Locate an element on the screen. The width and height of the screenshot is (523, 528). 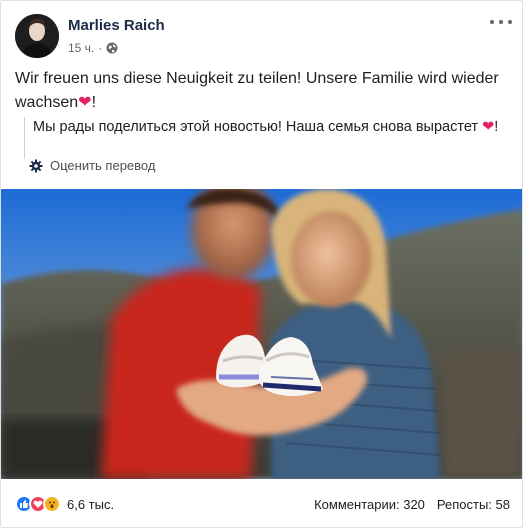
comments-count-link: Комментарии: 320 is located at coordinates (369, 504).